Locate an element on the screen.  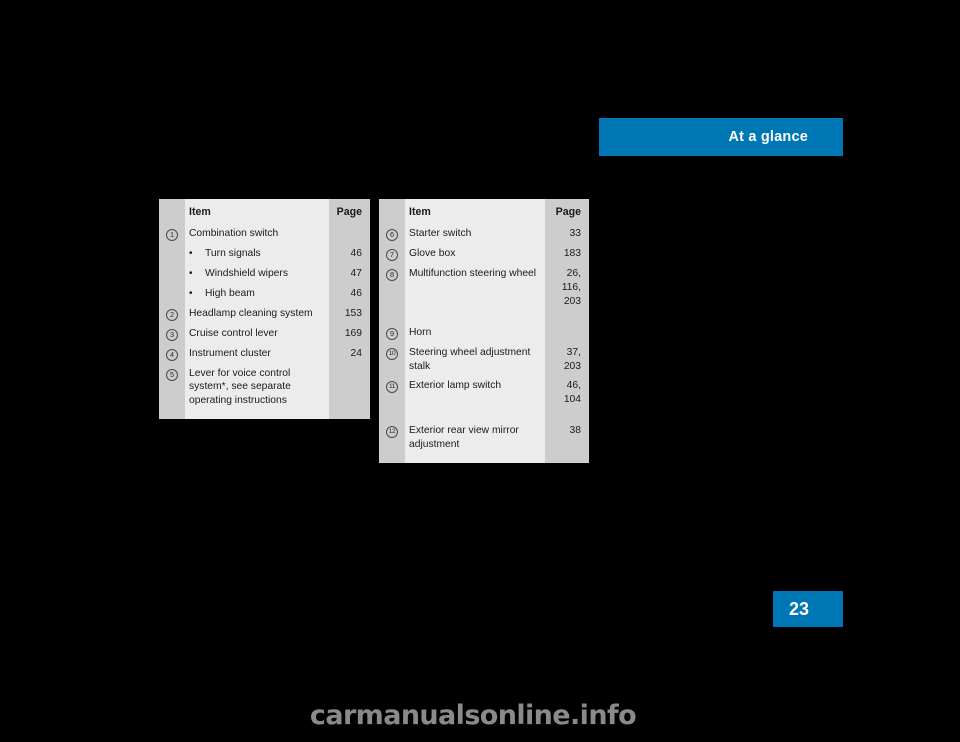
table-row: Turn signals 46 is located at coordinates (264, 254).